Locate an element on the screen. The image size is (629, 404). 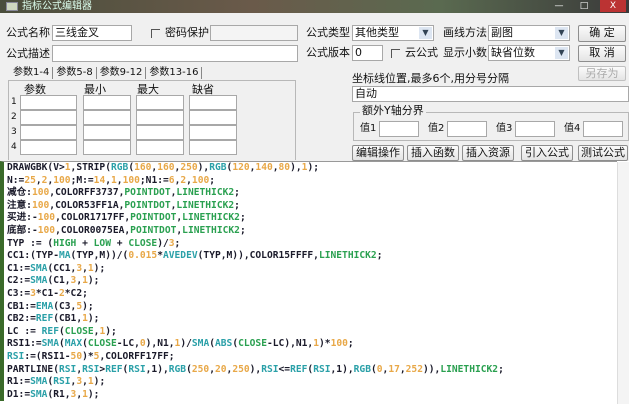
version-label: 公式版本 is located at coordinates (328, 52).